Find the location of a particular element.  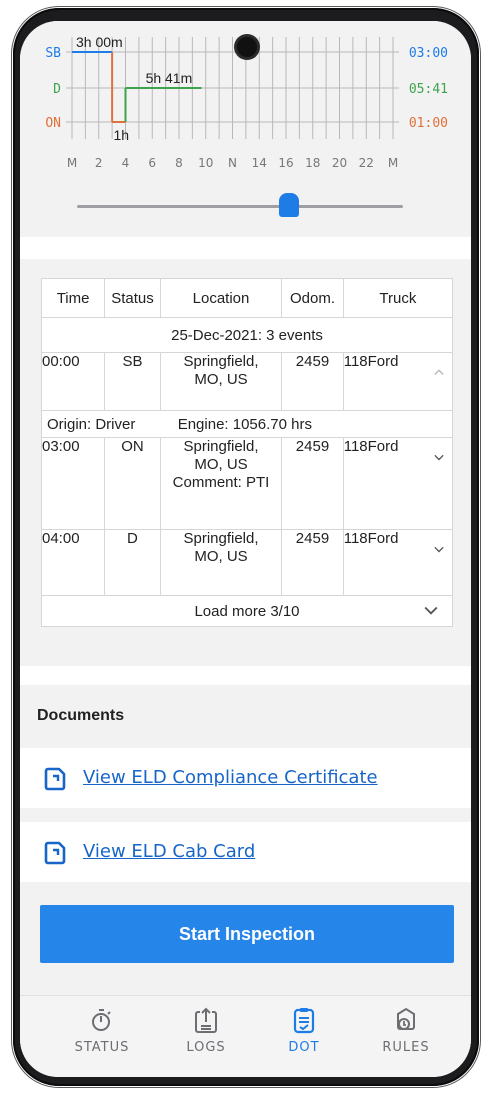

hour-tick-label: 22 is located at coordinates (366, 163).